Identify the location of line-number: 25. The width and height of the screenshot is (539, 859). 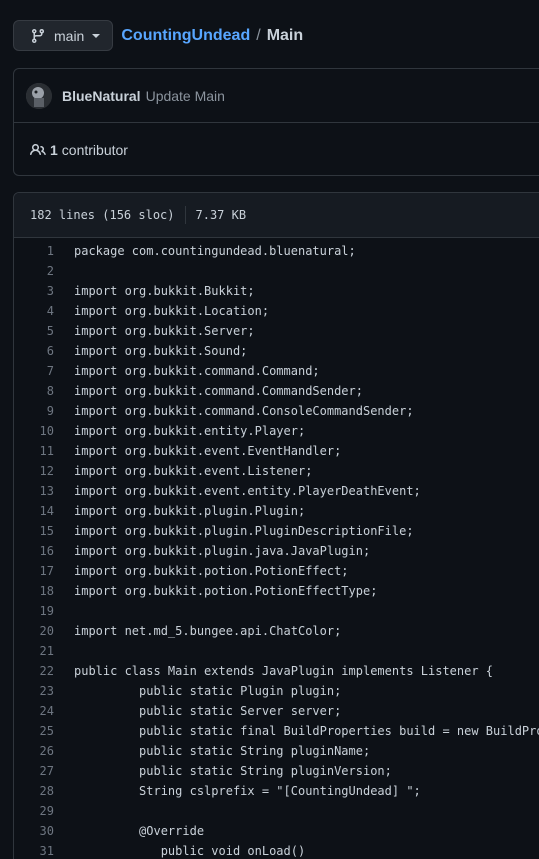
(34, 731).